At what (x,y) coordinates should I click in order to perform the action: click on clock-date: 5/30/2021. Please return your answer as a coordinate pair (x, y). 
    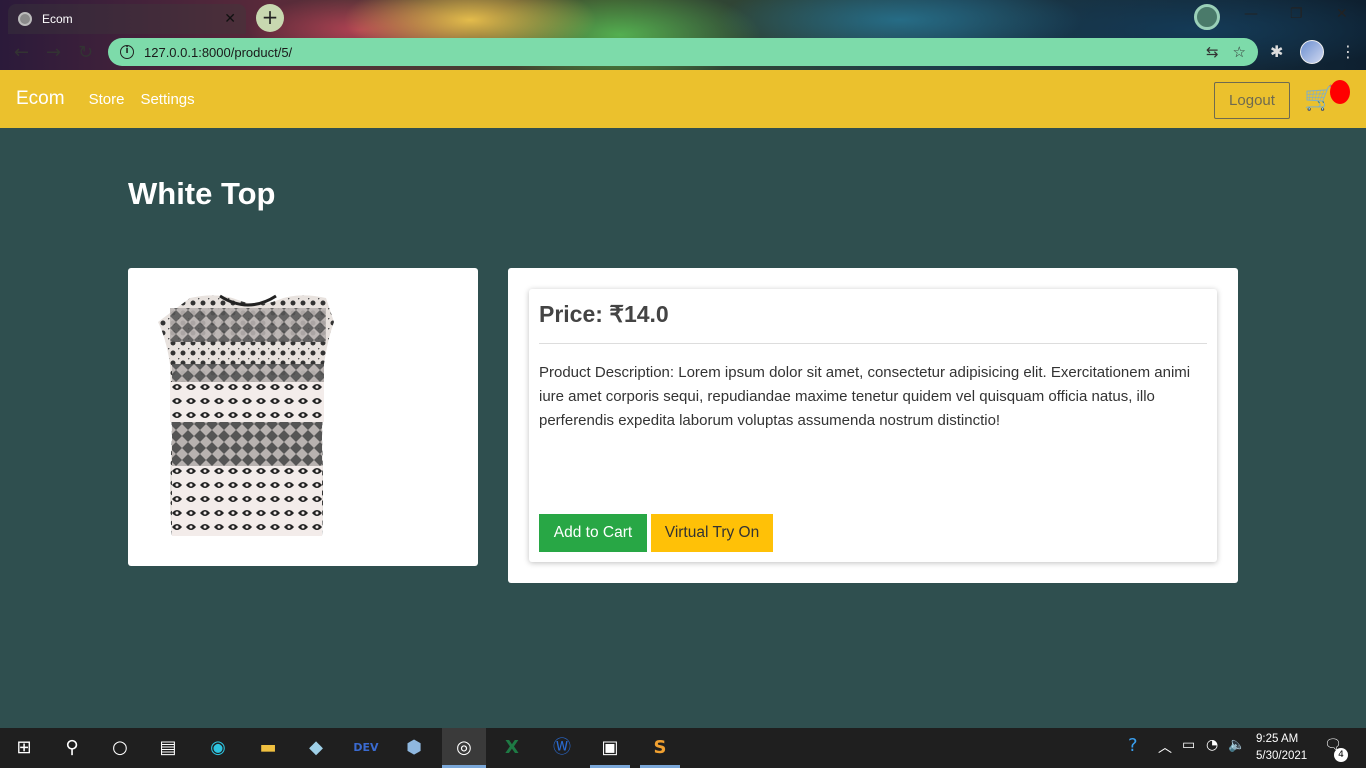
    Looking at the image, I should click on (1281, 756).